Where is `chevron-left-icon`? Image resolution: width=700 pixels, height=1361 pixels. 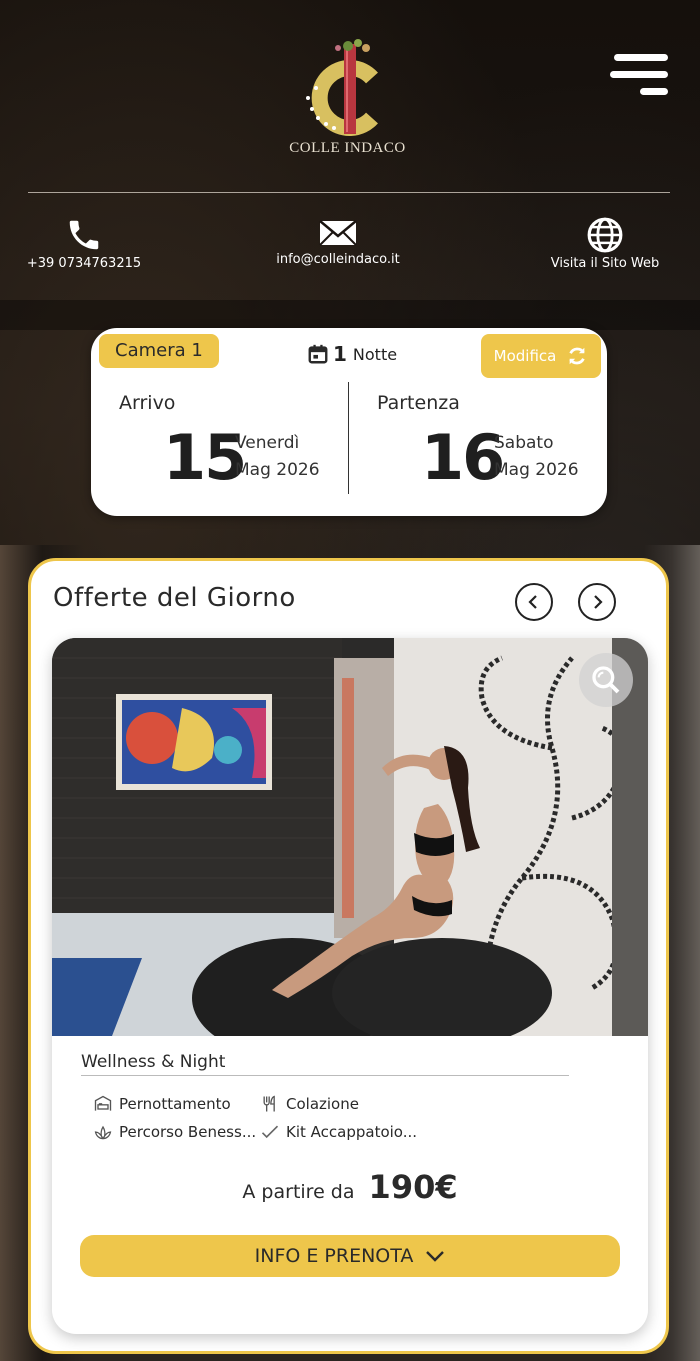 chevron-left-icon is located at coordinates (532, 602).